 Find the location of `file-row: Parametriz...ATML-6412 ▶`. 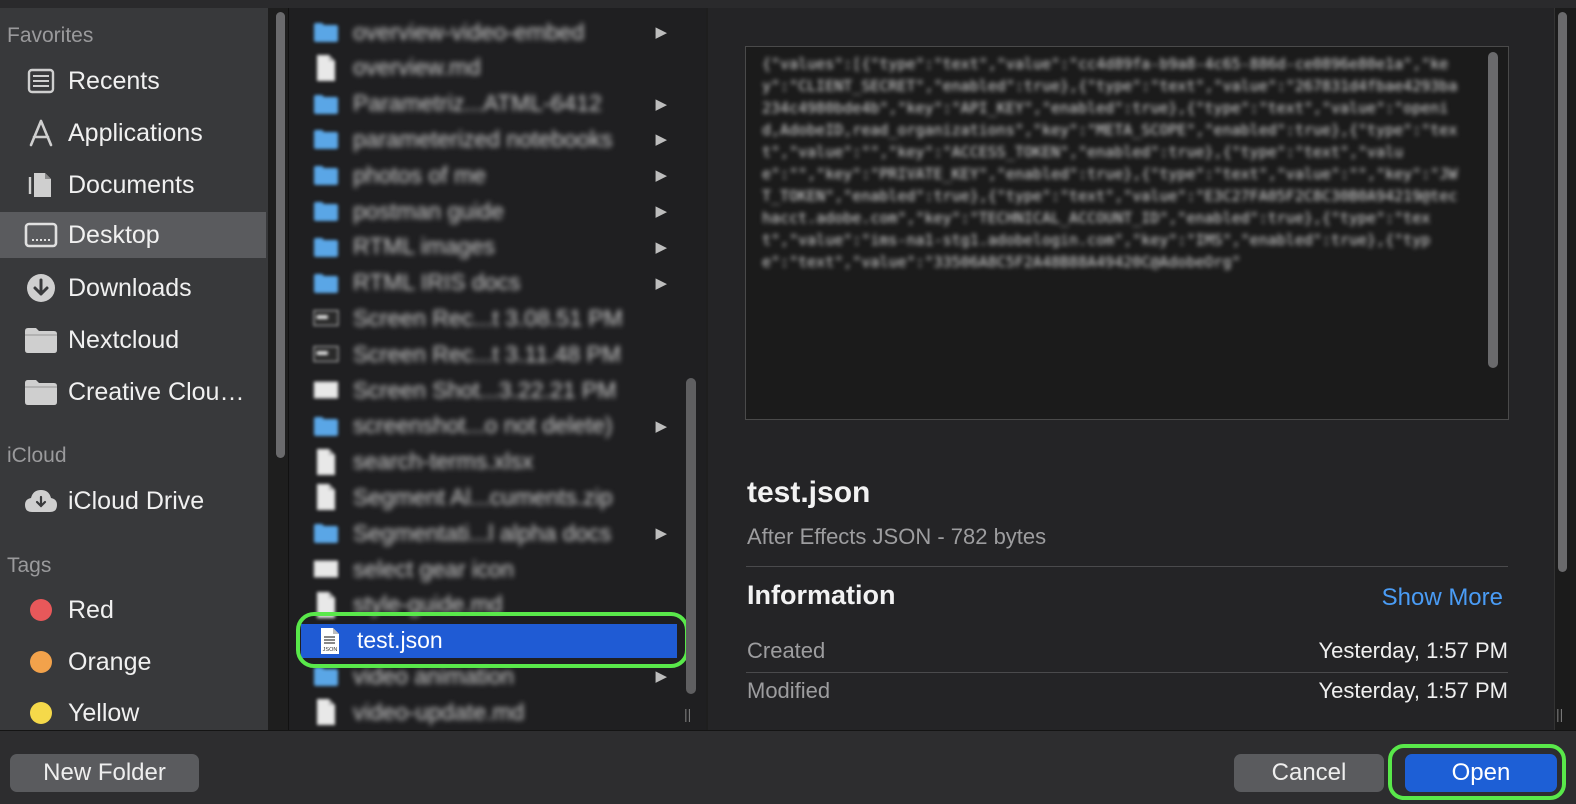

file-row: Parametriz...ATML-6412 ▶ is located at coordinates (488, 104).